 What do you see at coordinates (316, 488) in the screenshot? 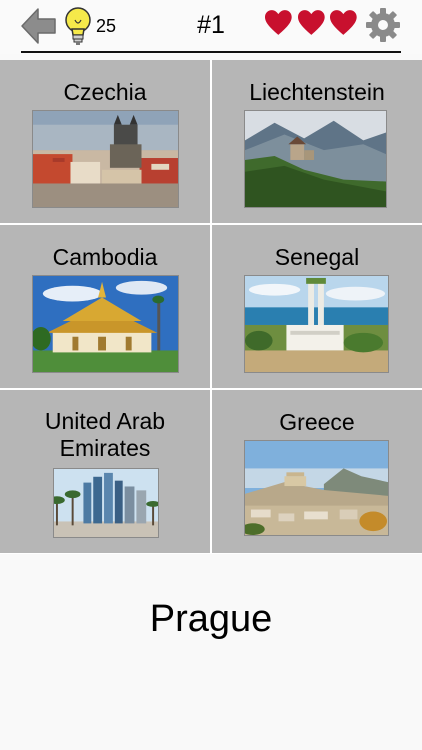
I see `athens-acropolis-photo` at bounding box center [316, 488].